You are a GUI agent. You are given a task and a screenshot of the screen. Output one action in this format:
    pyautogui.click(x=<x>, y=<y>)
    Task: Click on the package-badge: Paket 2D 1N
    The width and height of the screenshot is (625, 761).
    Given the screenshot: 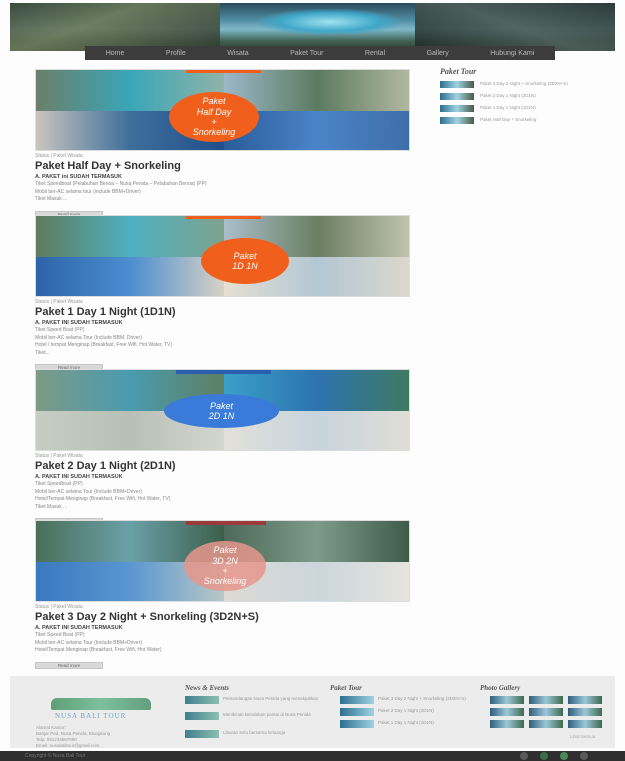 What is the action you would take?
    pyautogui.click(x=221, y=411)
    